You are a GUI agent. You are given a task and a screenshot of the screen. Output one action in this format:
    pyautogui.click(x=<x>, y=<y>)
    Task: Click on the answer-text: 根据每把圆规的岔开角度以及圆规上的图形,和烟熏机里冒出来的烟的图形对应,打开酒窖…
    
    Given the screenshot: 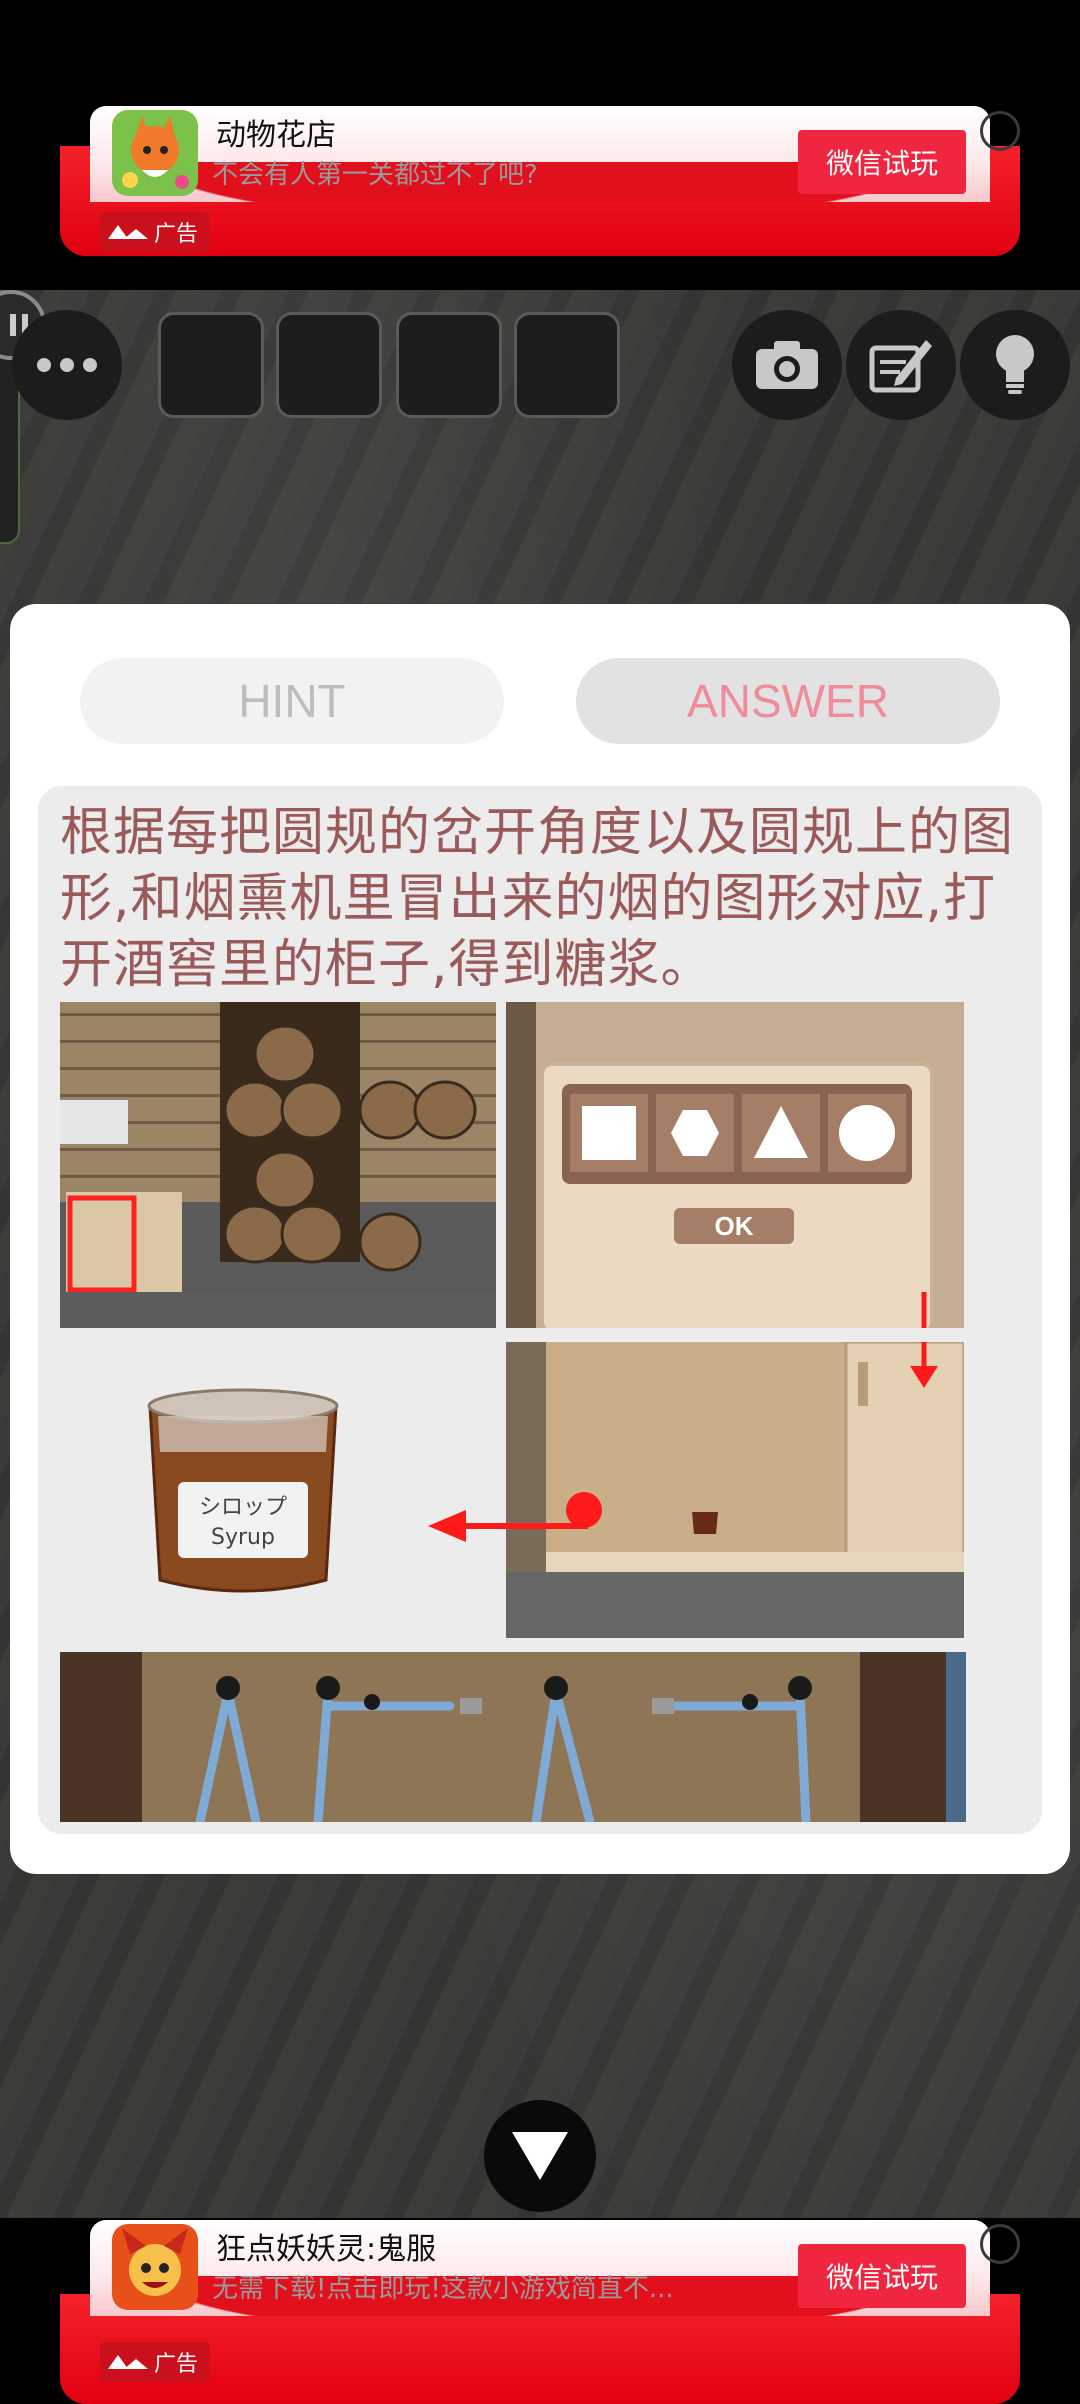 What is the action you would take?
    pyautogui.click(x=537, y=899)
    